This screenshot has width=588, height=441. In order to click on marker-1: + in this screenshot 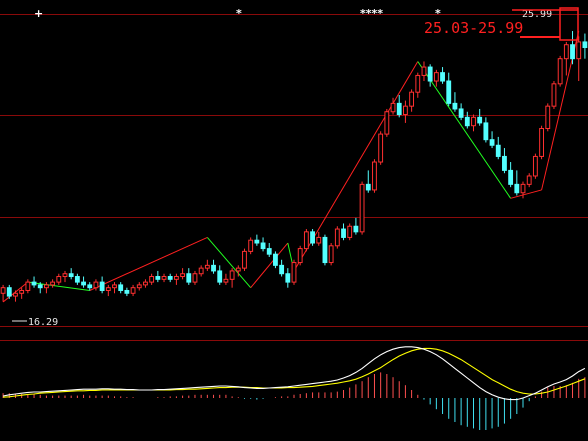, I will do `click(38, 13)`.